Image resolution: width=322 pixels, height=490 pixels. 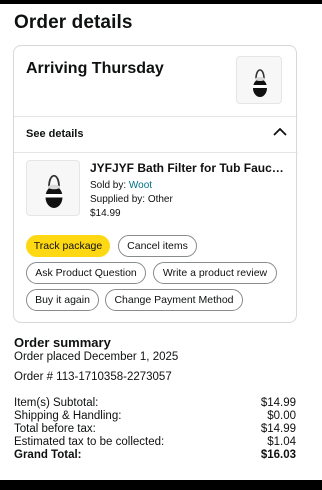 I want to click on summary-row-grand-total: Grand Total: $16.03, so click(x=155, y=455).